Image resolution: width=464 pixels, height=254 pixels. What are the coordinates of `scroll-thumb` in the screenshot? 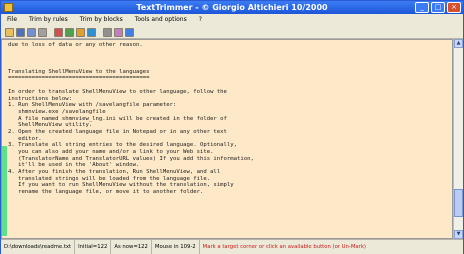 It's located at (458, 203).